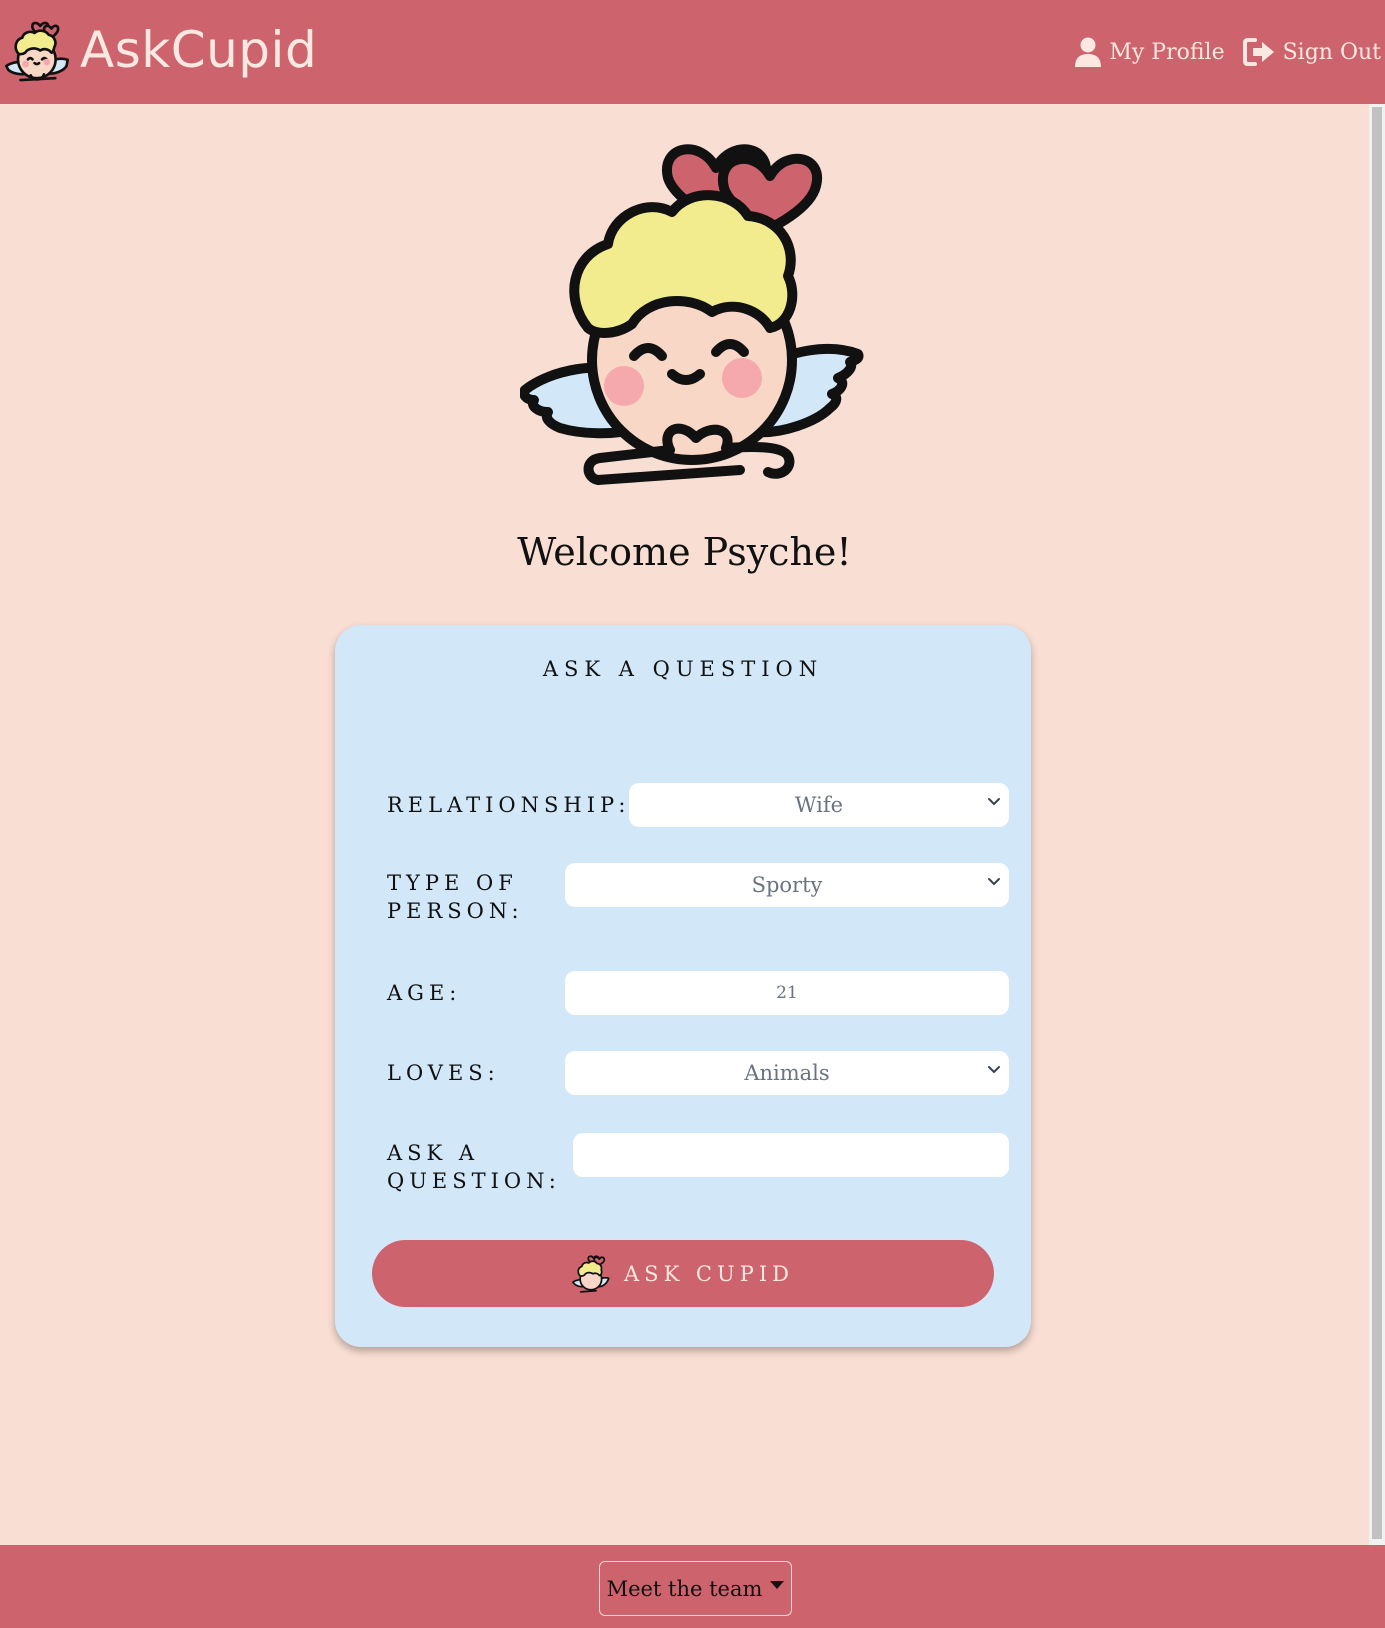 The width and height of the screenshot is (1385, 1628). I want to click on relationship-select: Wife, so click(819, 805).